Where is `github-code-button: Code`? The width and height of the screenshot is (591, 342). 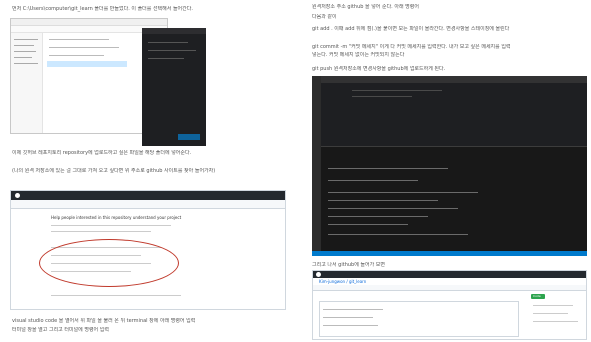
github-code-button: Code is located at coordinates (538, 296).